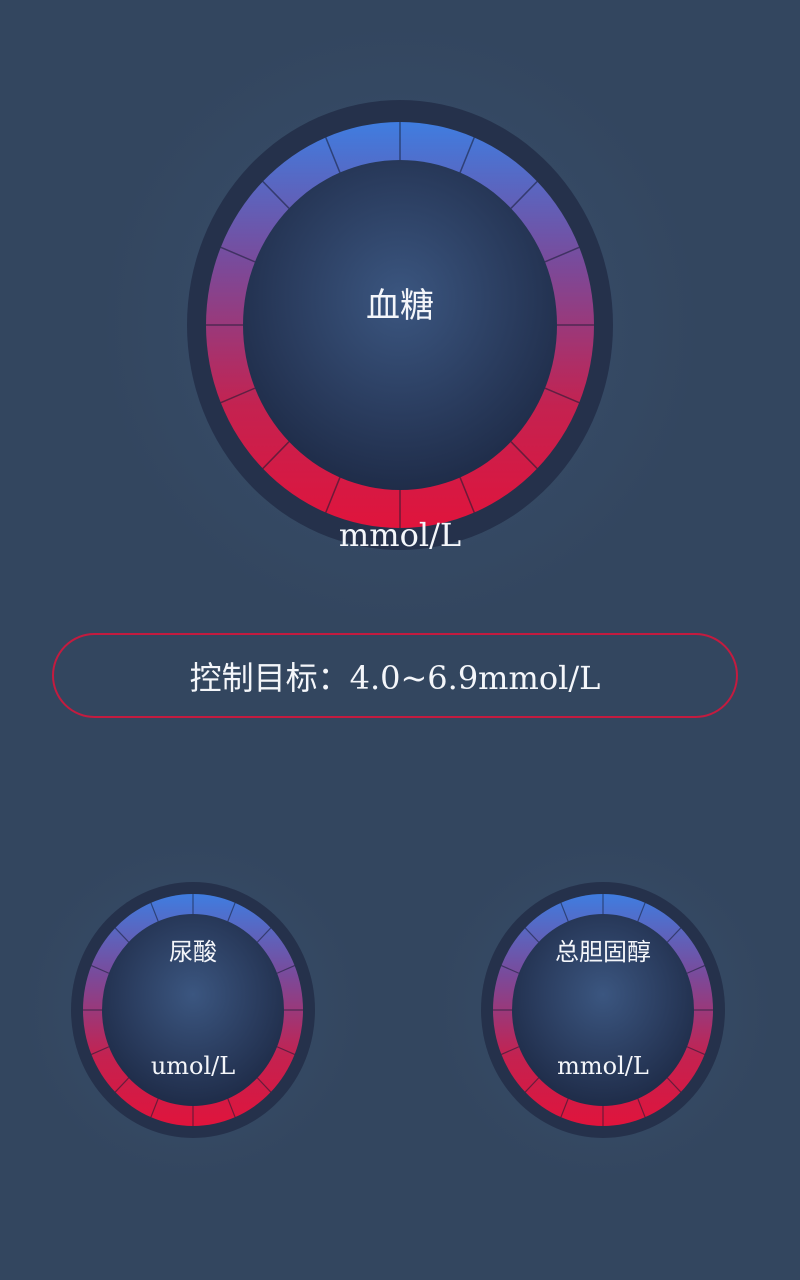 The height and width of the screenshot is (1280, 800). Describe the element at coordinates (400, 535) in the screenshot. I see `blood-glucose-unit: mmol/L` at that location.